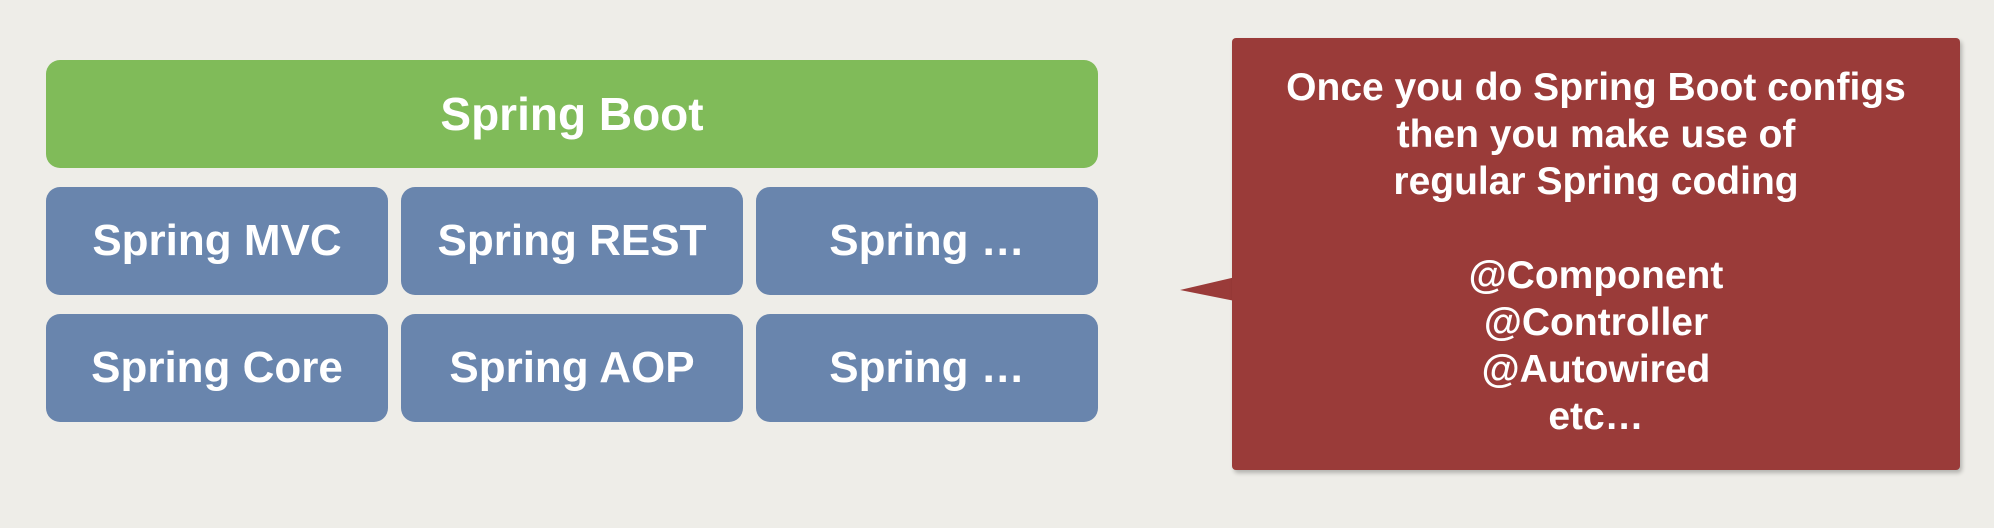  I want to click on callout-annotation-controller: @Controller, so click(1596, 322).